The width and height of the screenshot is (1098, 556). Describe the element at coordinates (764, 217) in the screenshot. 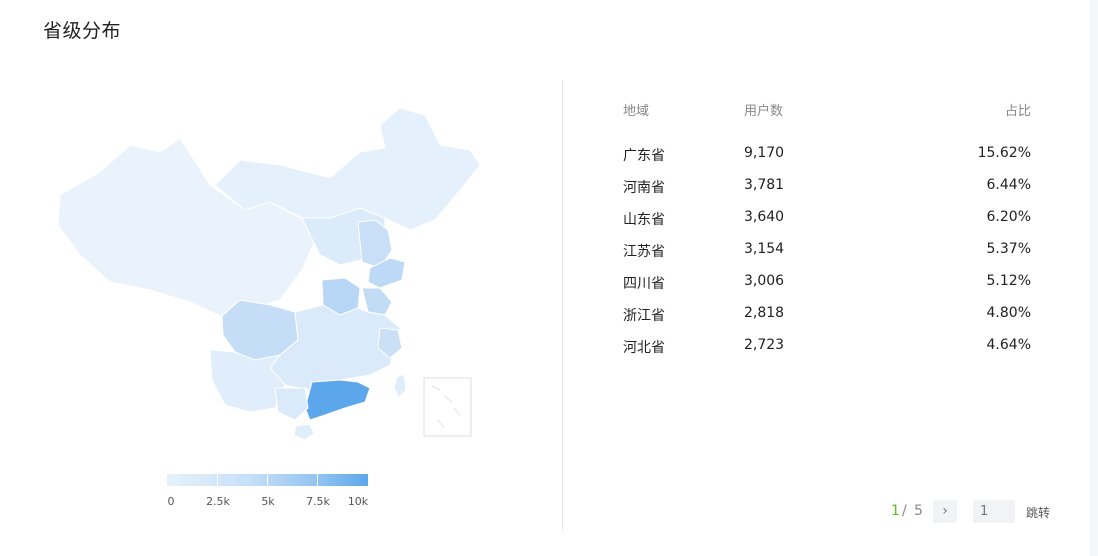

I see `cell-users: 3,640` at that location.